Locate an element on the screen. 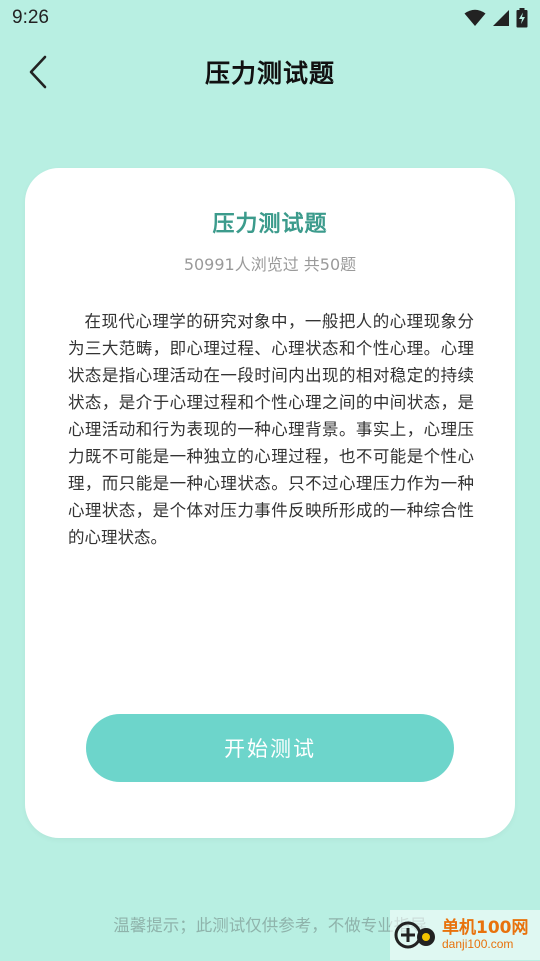  page-title: 压力测试题 is located at coordinates (270, 72).